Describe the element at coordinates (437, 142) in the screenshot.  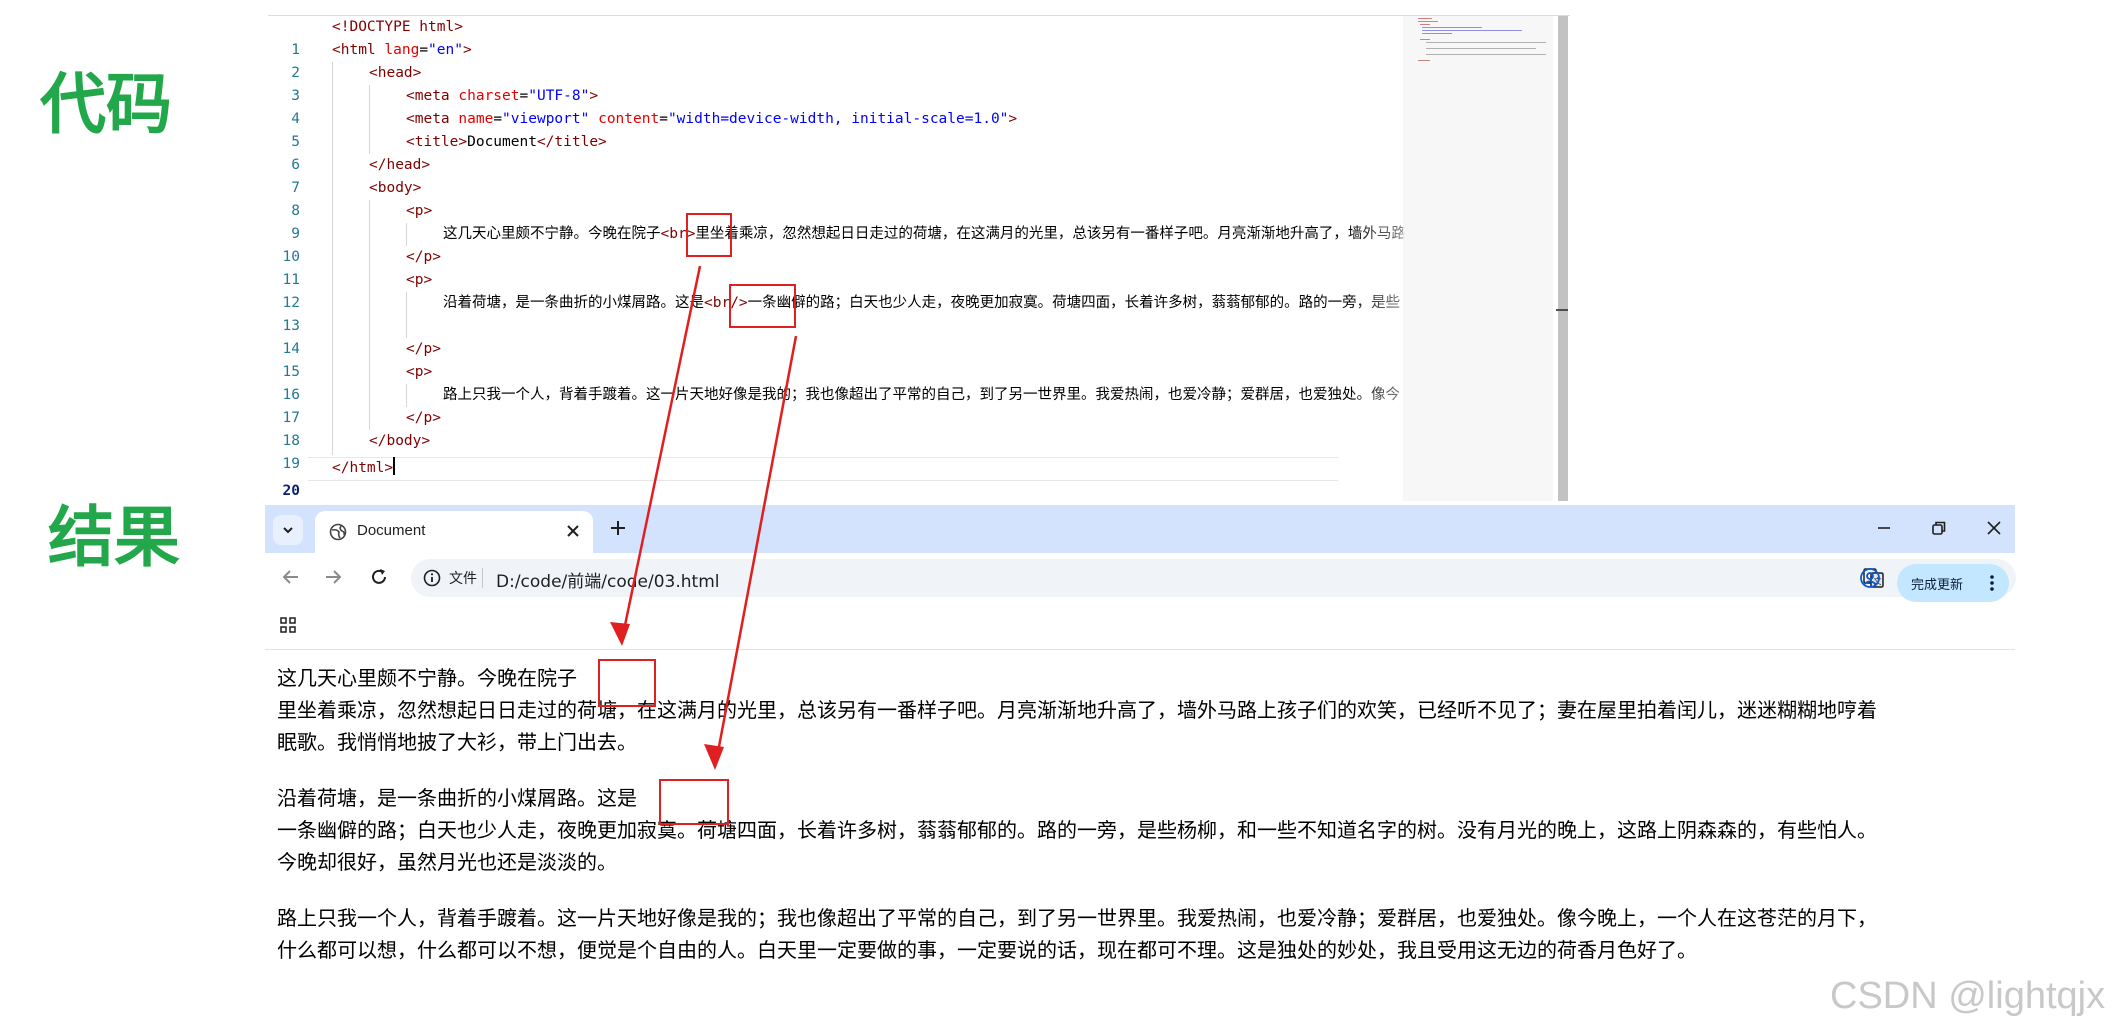
I see `code-token: <title>` at that location.